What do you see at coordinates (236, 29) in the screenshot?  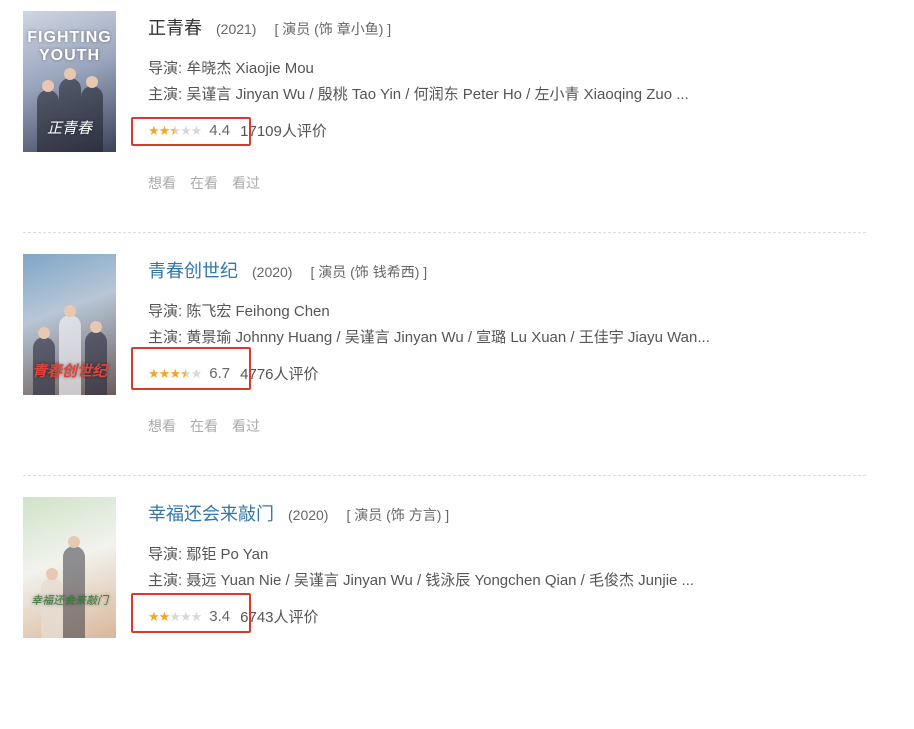 I see `movie-year: (2021)` at bounding box center [236, 29].